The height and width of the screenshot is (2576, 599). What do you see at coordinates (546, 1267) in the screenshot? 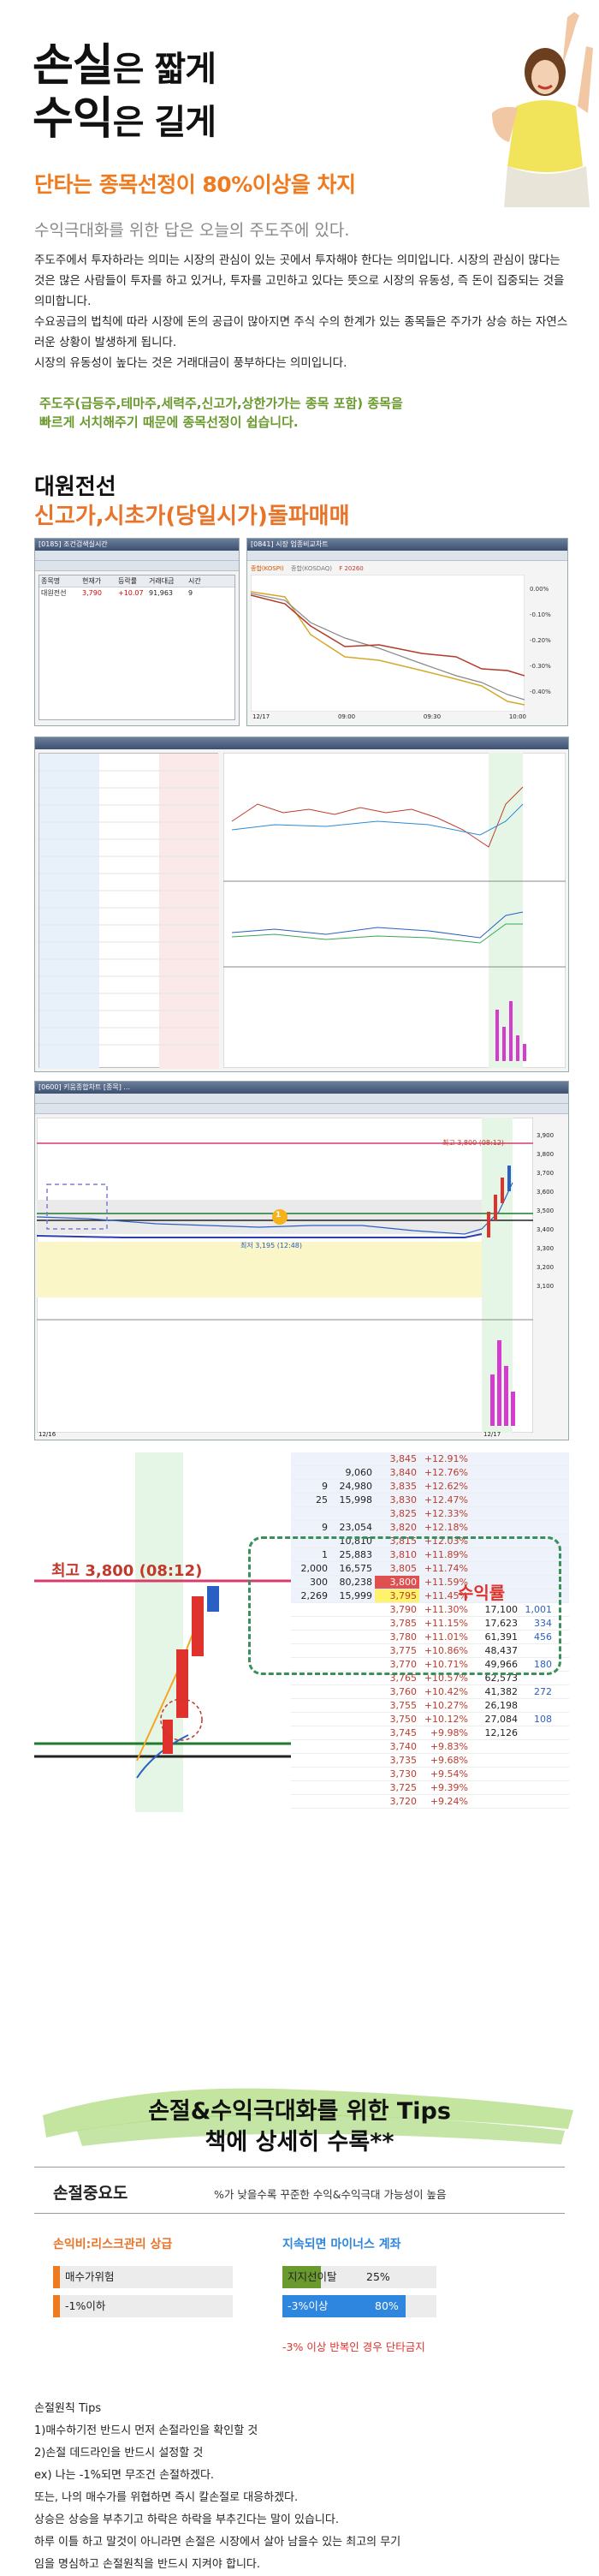
I see `y-tick: 3,200` at bounding box center [546, 1267].